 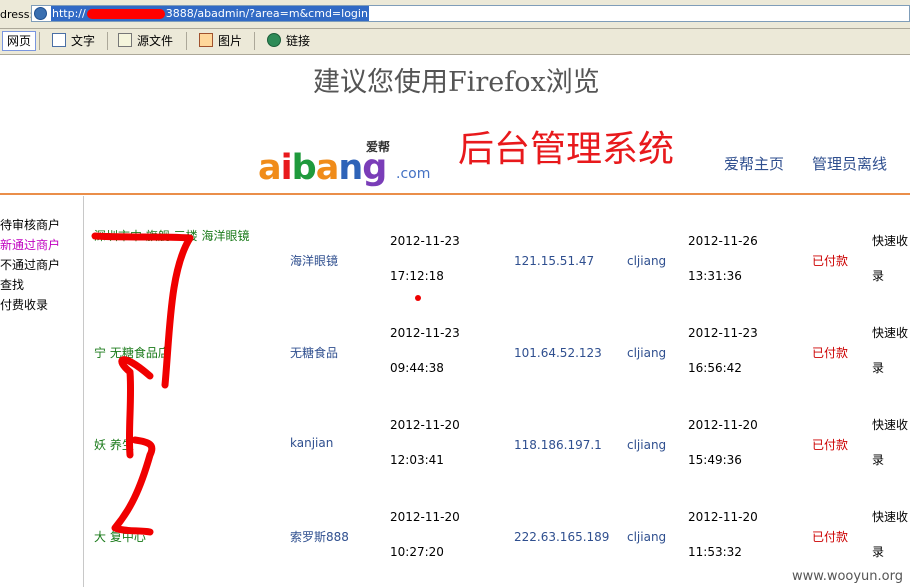 I want to click on ip-address: 121.15.51.47, so click(x=554, y=261).